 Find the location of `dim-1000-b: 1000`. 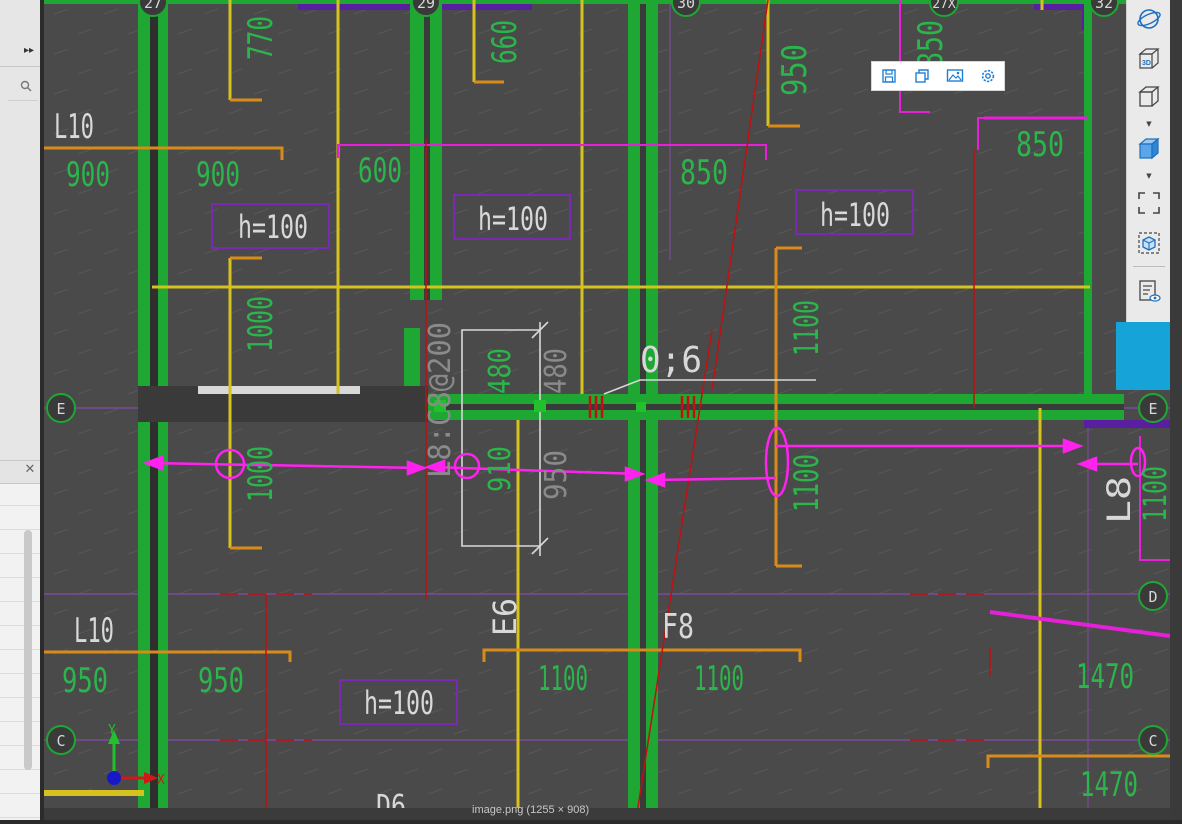

dim-1000-b: 1000 is located at coordinates (261, 474).